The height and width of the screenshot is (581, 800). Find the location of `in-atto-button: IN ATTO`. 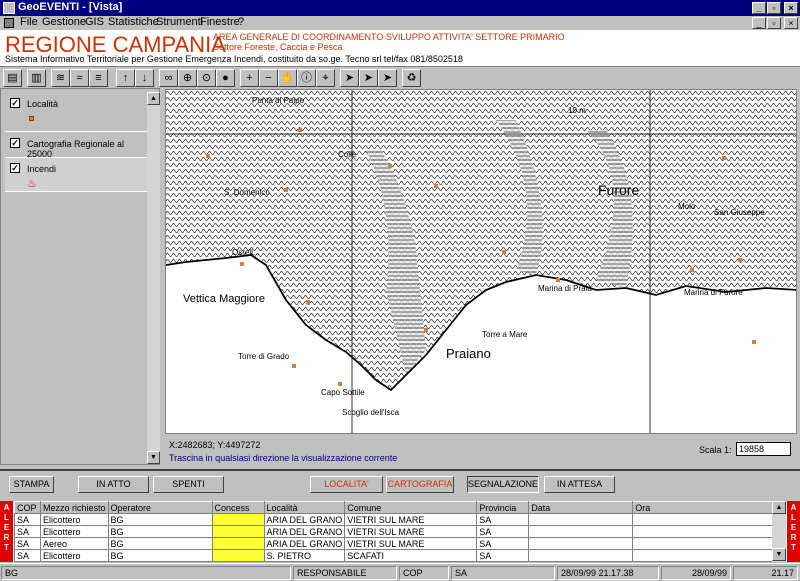

in-atto-button: IN ATTO is located at coordinates (113, 484).